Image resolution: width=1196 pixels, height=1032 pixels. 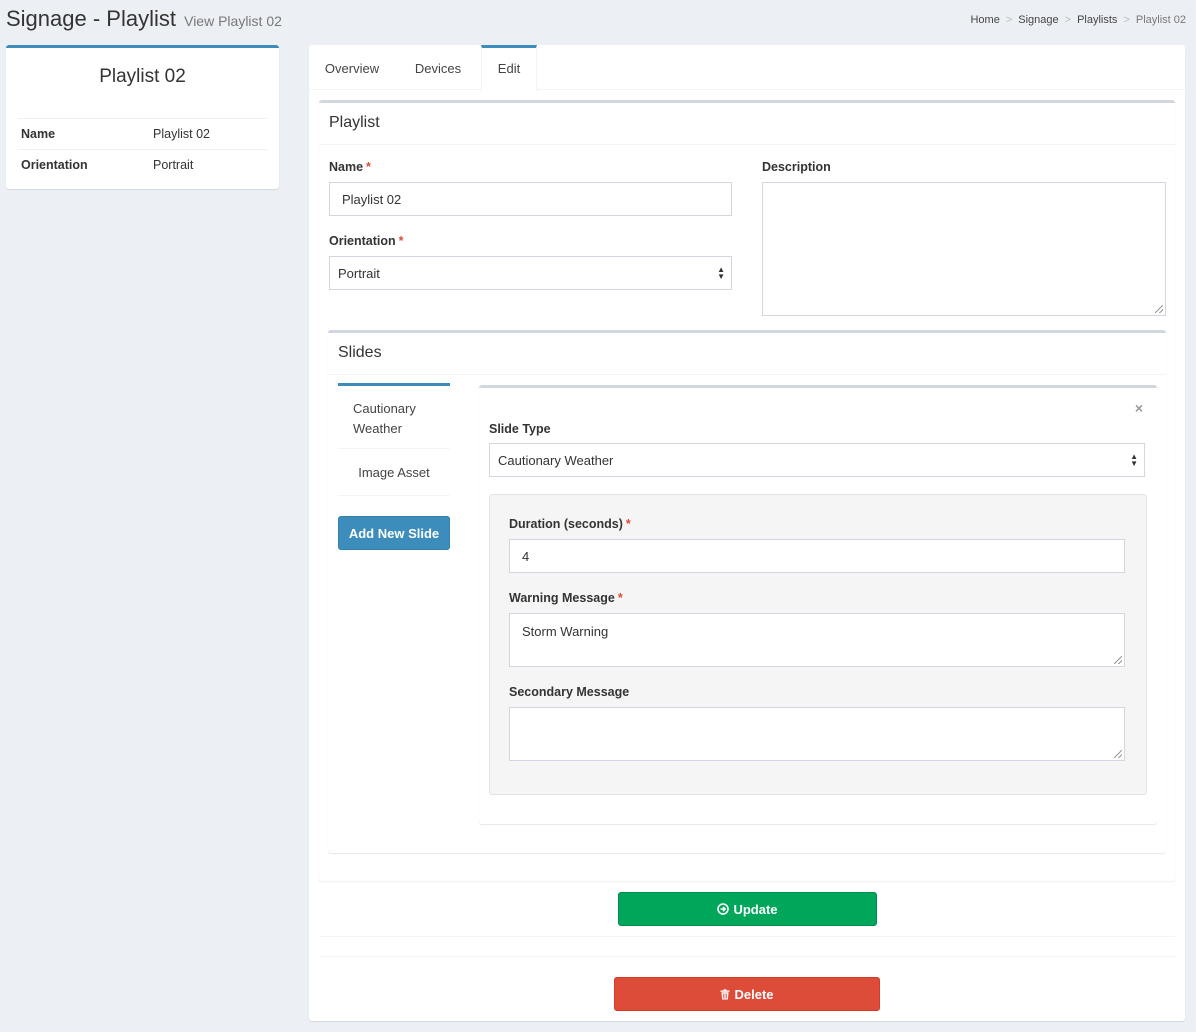 I want to click on slides-title: Slides, so click(x=360, y=352).